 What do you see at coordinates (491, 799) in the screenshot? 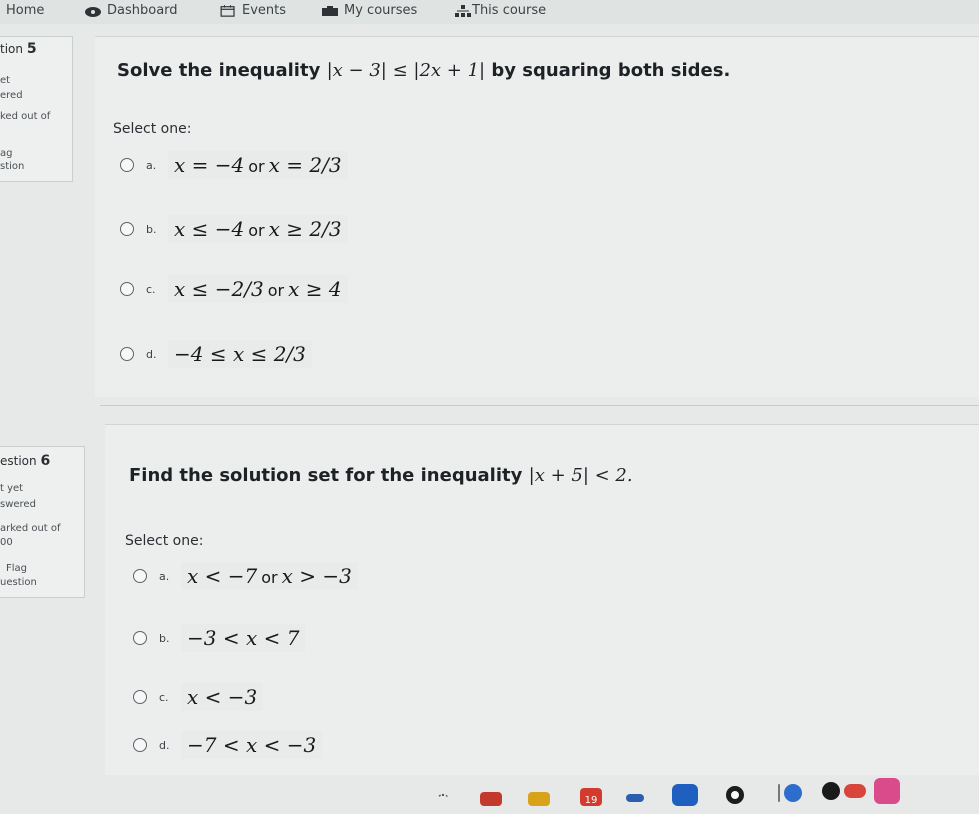
I see `app-red-icon` at bounding box center [491, 799].